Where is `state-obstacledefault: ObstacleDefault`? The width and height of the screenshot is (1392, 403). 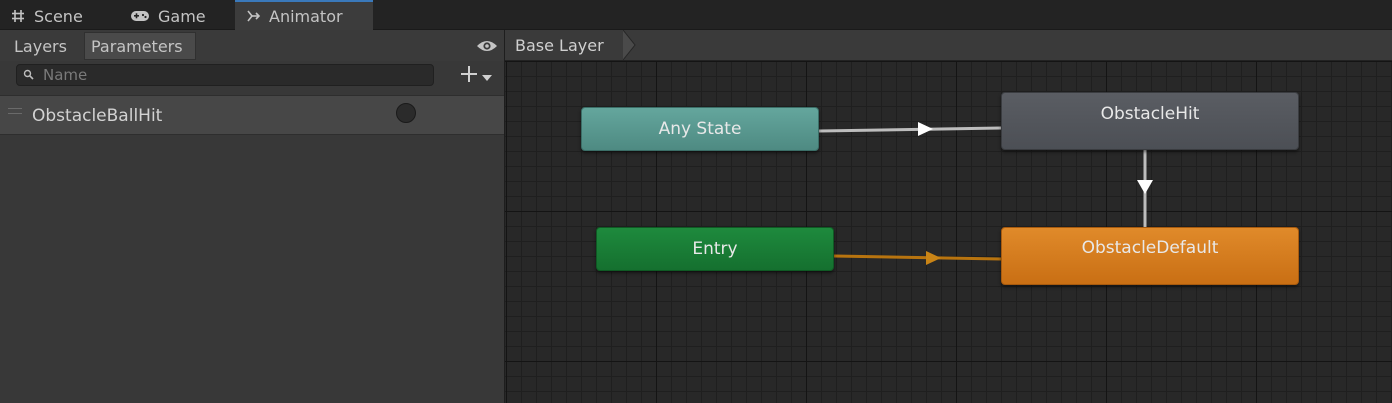
state-obstacledefault: ObstacleDefault is located at coordinates (1150, 256).